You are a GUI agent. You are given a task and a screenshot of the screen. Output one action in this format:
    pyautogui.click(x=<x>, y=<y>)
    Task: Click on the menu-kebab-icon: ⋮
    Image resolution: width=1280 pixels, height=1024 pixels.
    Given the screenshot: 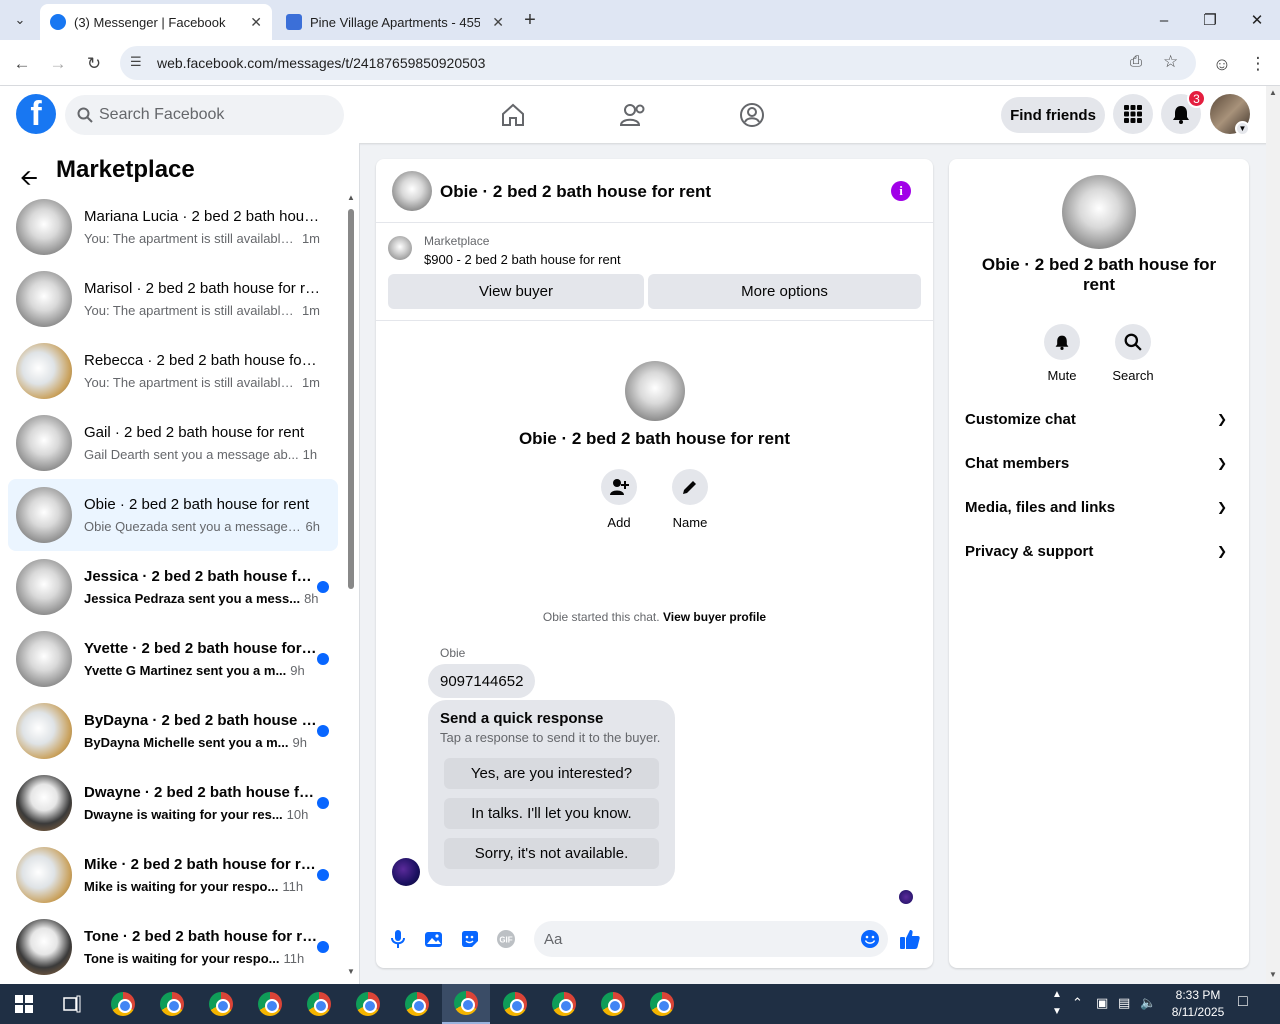 What is the action you would take?
    pyautogui.click(x=1258, y=64)
    